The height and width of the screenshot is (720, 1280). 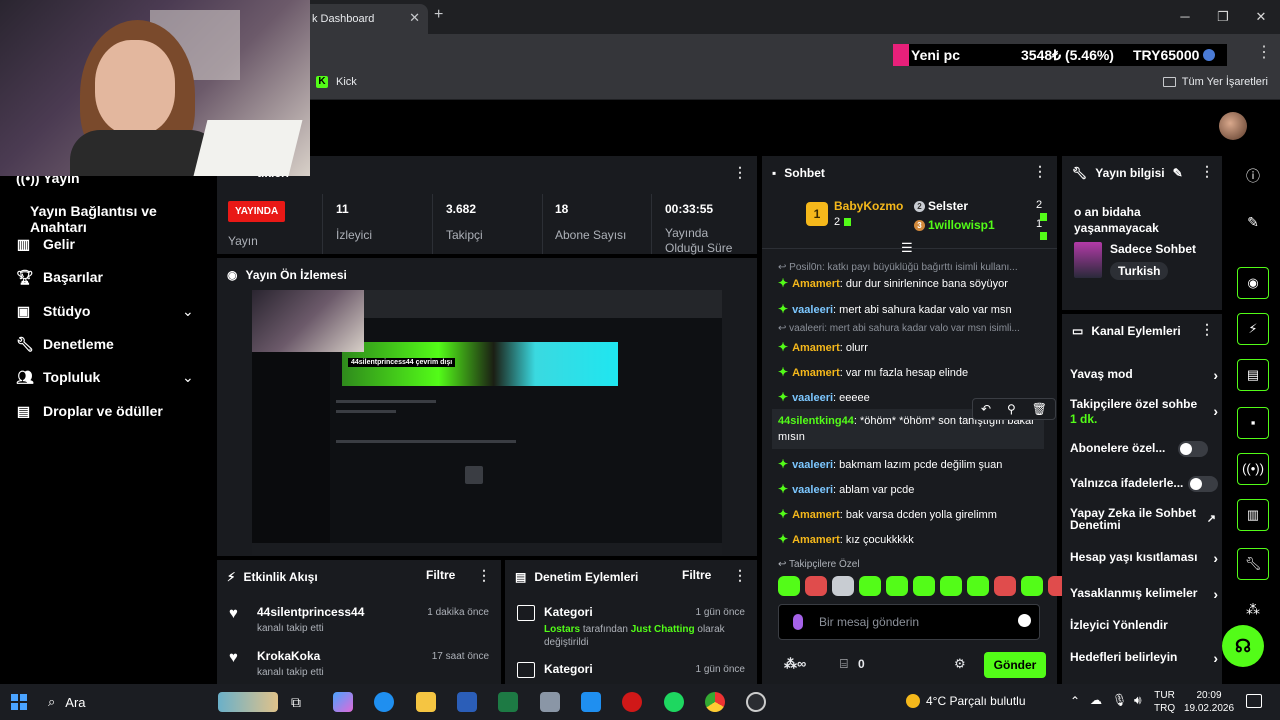 I want to click on reply-icon: ↶, so click(x=986, y=409).